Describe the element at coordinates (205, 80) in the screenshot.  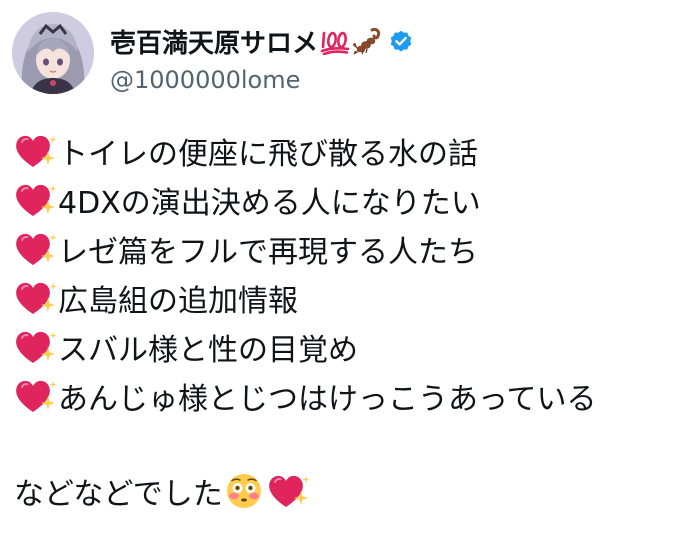
I see `user-handle: @1000000lome` at that location.